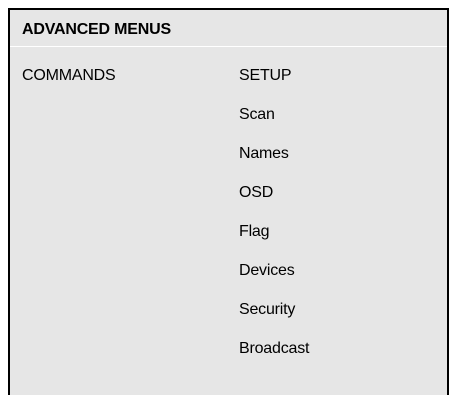 The width and height of the screenshot is (452, 395). Describe the element at coordinates (69, 75) in the screenshot. I see `commands-label: COMMANDS` at that location.